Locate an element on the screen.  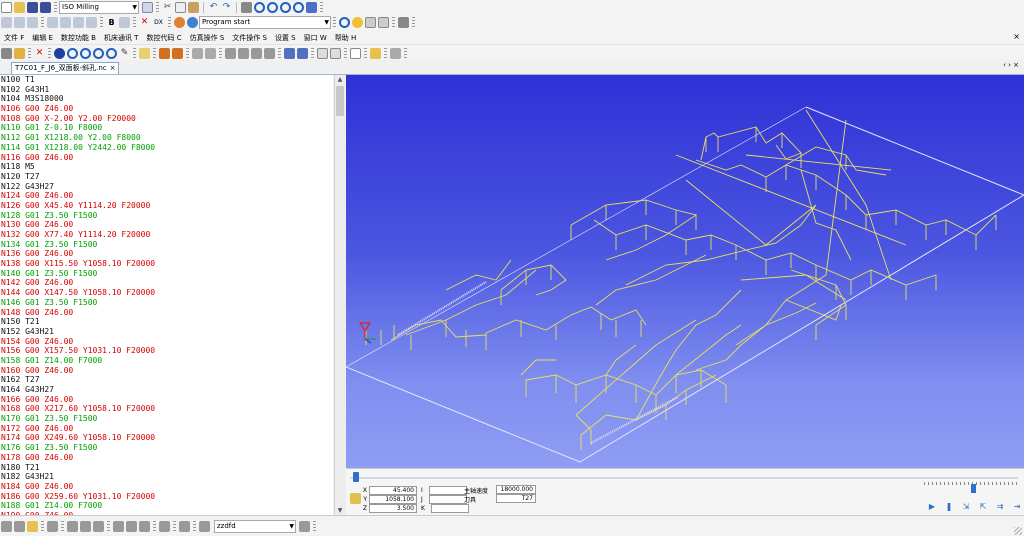
view-top-icon is located at coordinates (230, 53).